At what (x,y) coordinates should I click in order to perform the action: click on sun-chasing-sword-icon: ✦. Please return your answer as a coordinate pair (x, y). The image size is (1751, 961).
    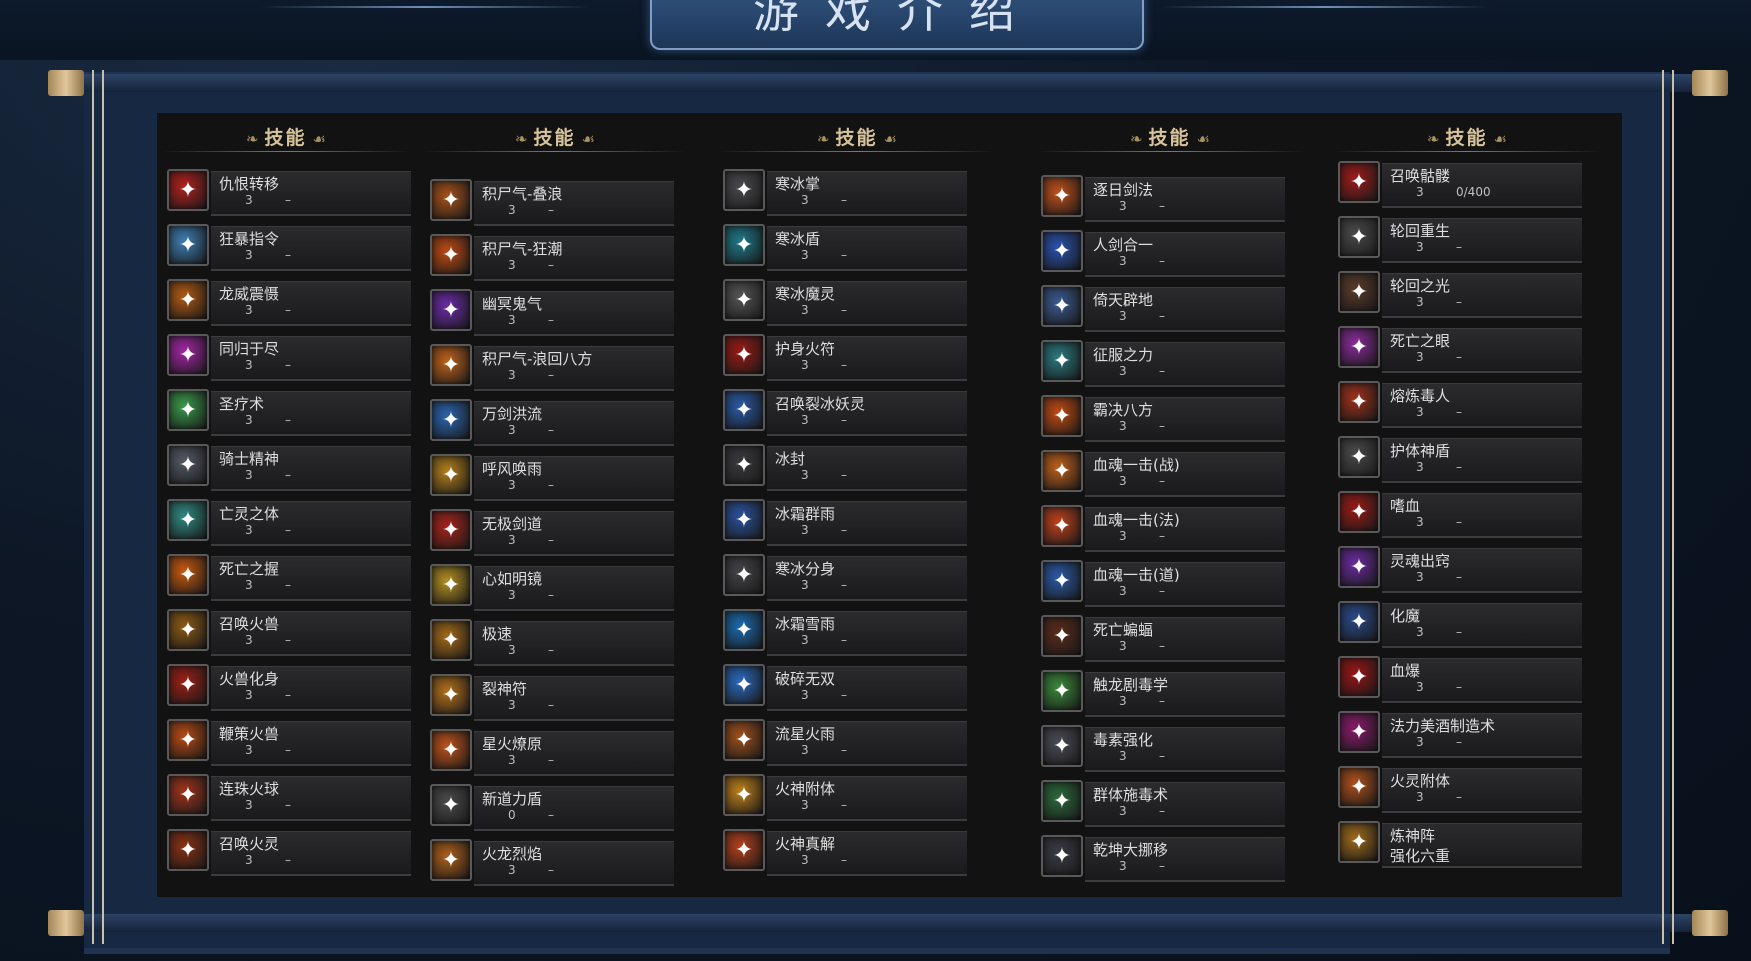
    Looking at the image, I should click on (1062, 196).